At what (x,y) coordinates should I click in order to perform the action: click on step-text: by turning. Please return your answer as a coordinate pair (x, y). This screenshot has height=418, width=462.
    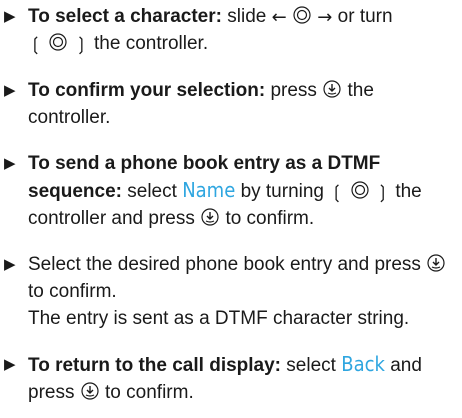
    Looking at the image, I should click on (282, 191).